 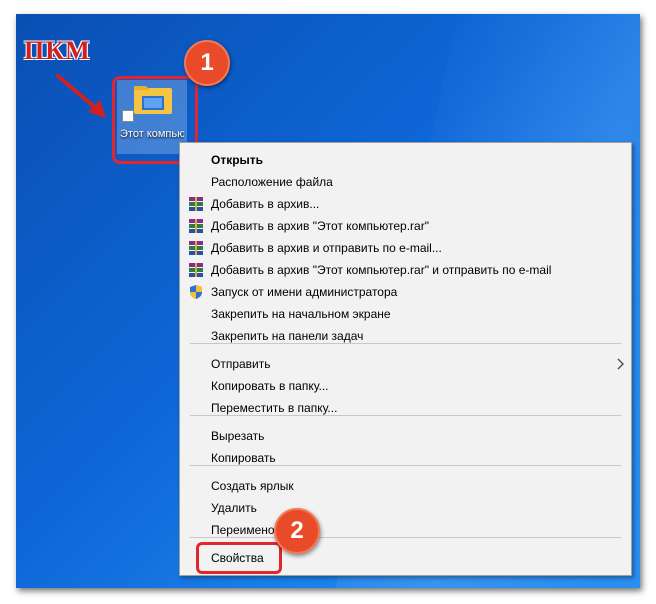 I want to click on menu-item-label: Копировать, so click(x=243, y=458).